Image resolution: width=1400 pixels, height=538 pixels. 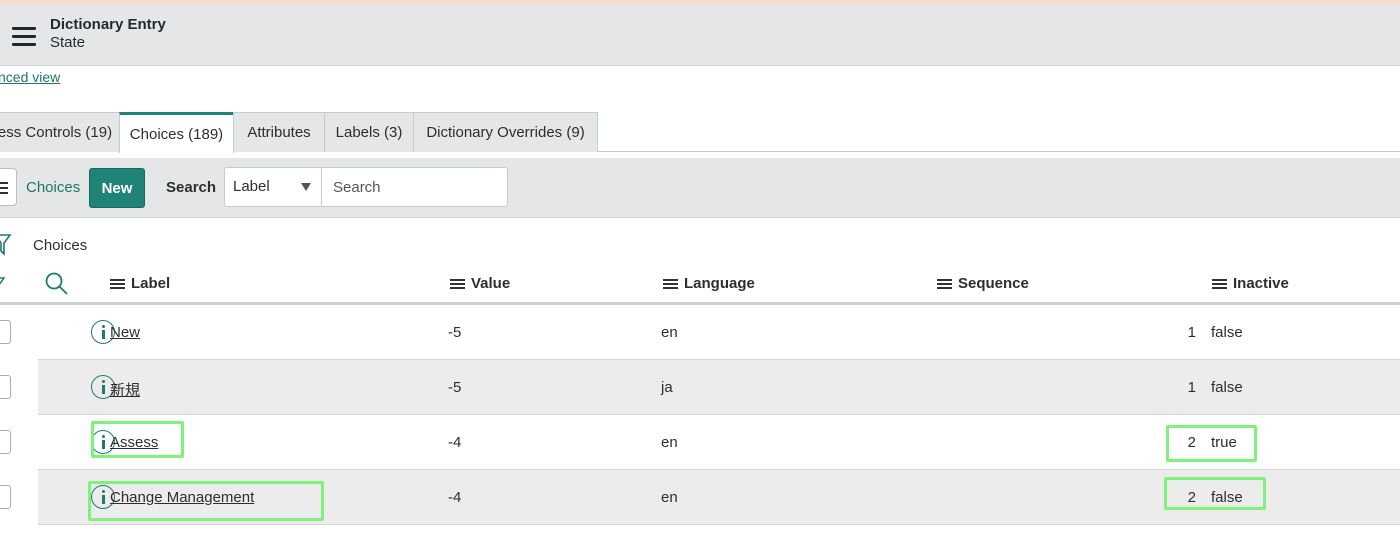 What do you see at coordinates (700, 188) in the screenshot?
I see `list-toolbar: Choices New Search Label` at bounding box center [700, 188].